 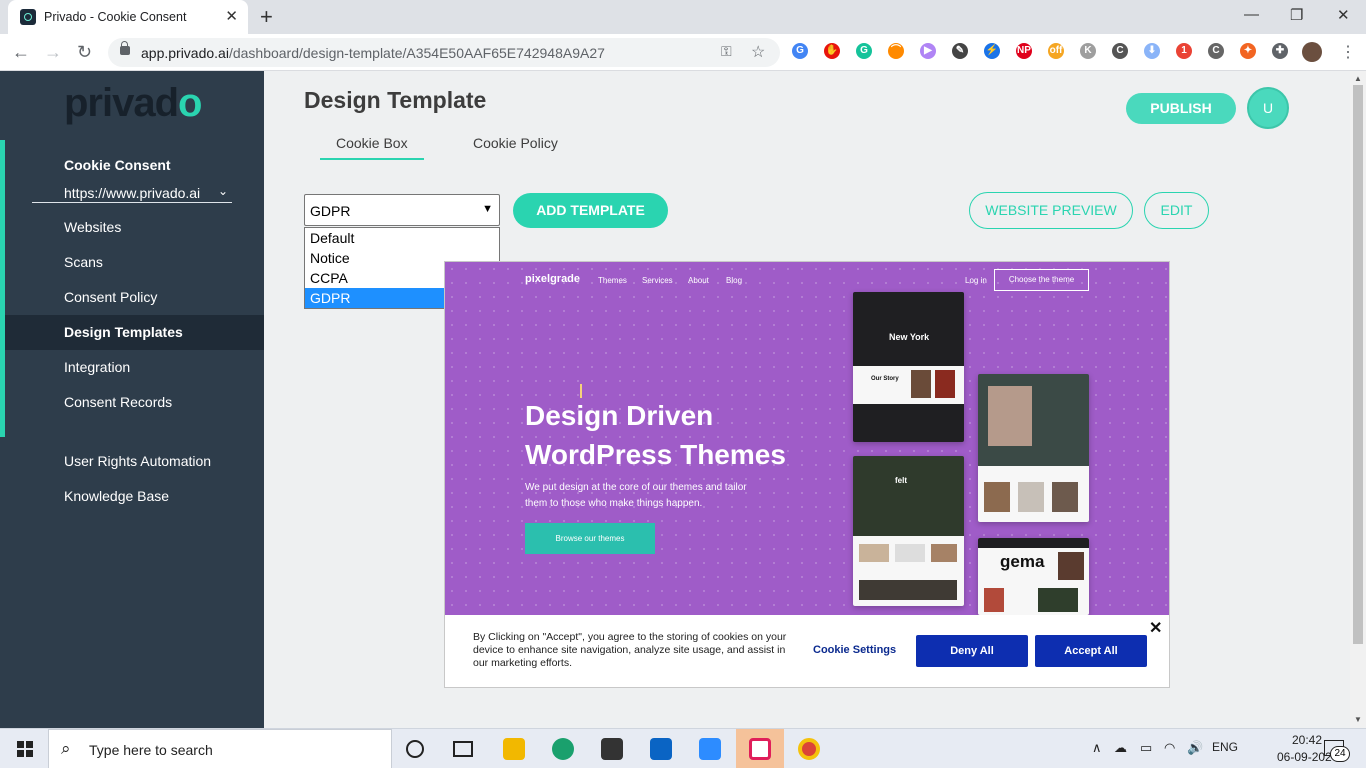 What do you see at coordinates (992, 51) in the screenshot?
I see `bolt-extension-icon: ⚡` at bounding box center [992, 51].